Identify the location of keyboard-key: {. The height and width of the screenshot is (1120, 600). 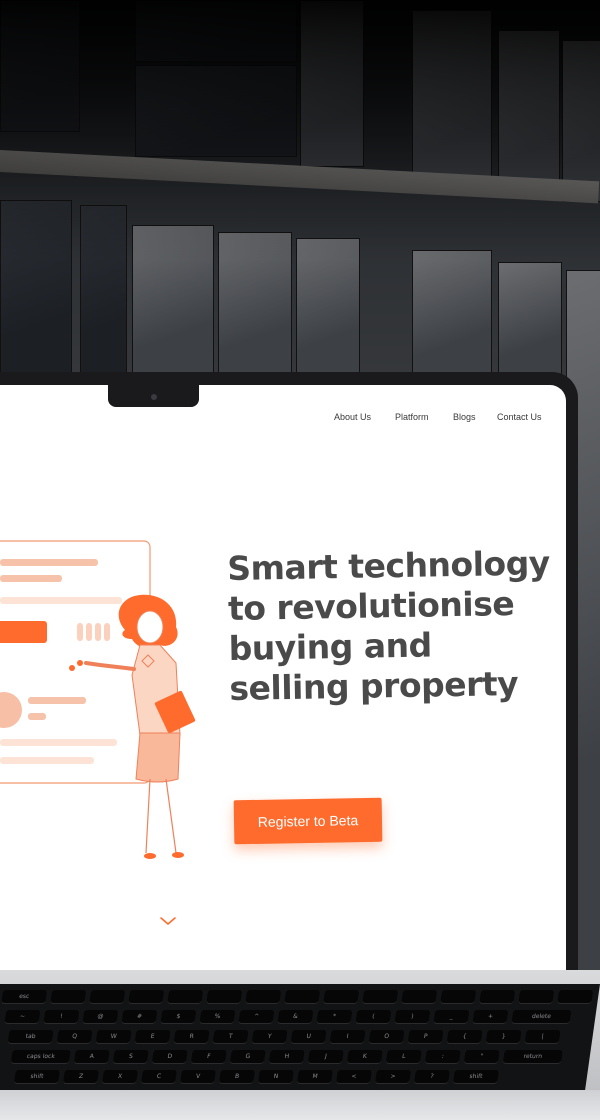
(464, 1037).